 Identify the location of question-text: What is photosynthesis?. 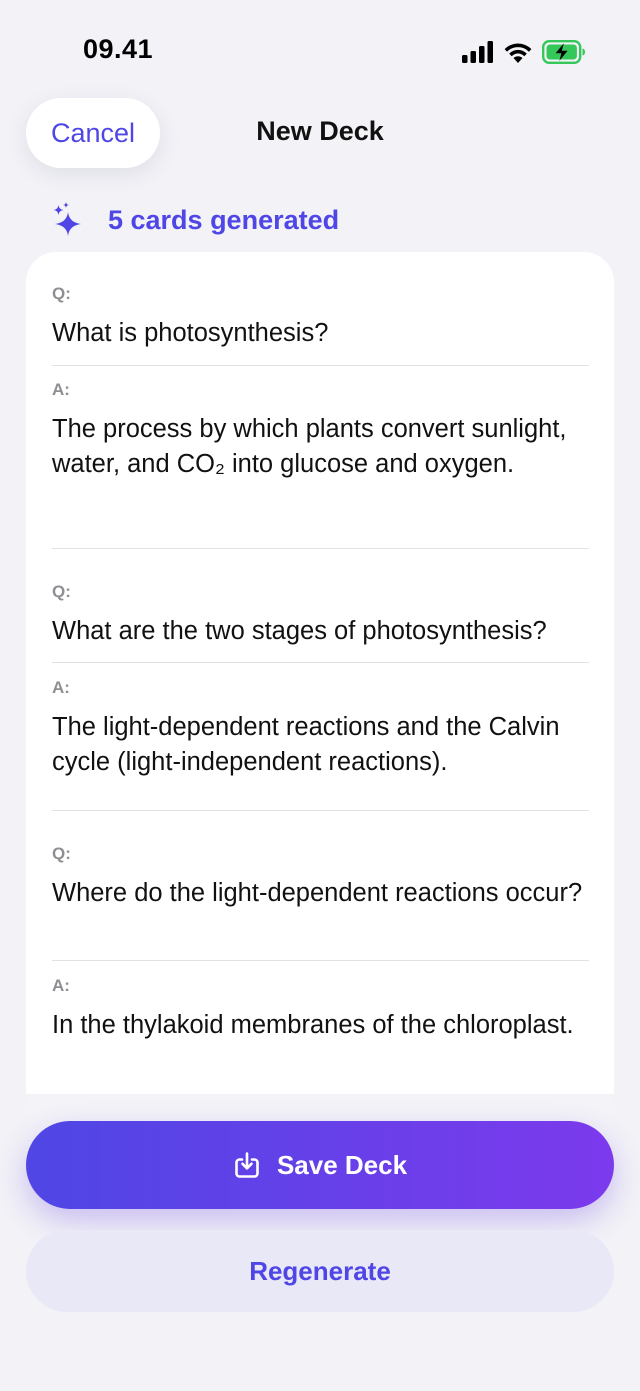
(320, 333).